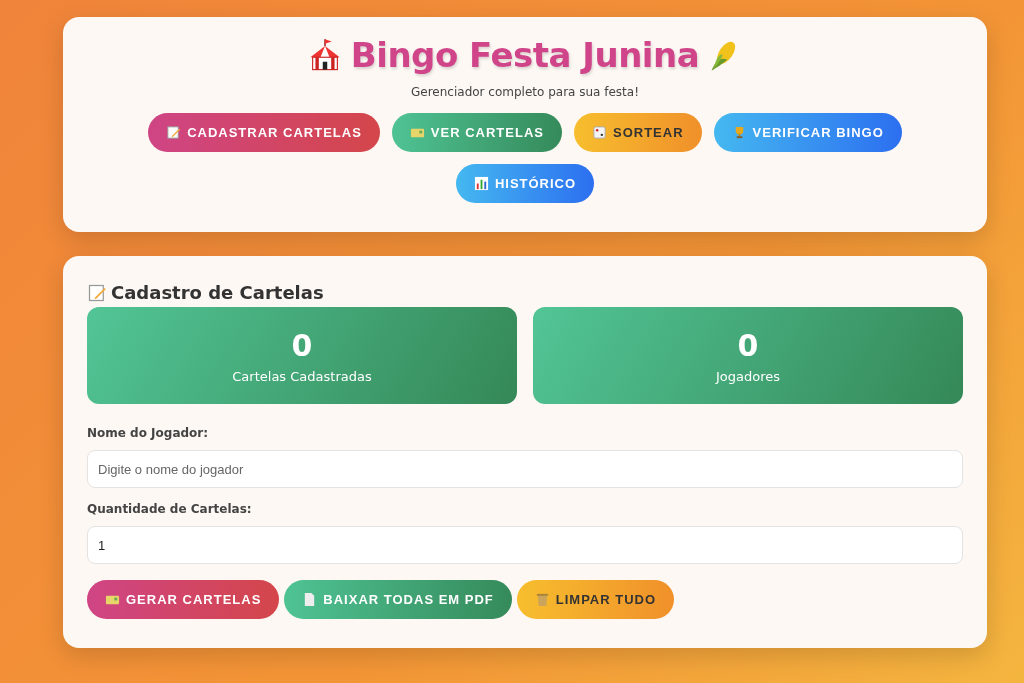  What do you see at coordinates (747, 376) in the screenshot?
I see `stat-label: Jogadores` at bounding box center [747, 376].